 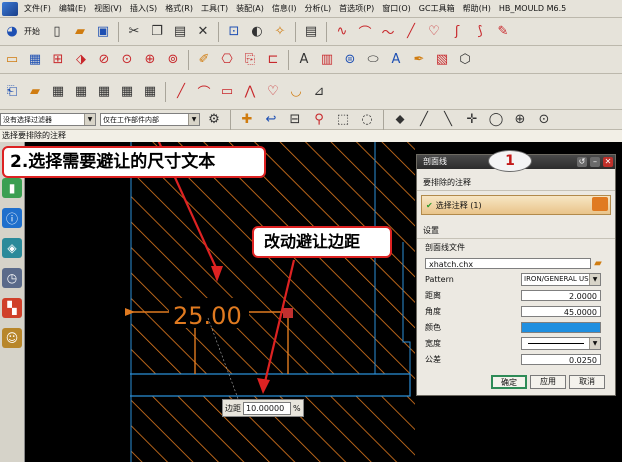 What do you see at coordinates (227, 92) in the screenshot?
I see `draw-rect-icon: ▭` at bounding box center [227, 92].